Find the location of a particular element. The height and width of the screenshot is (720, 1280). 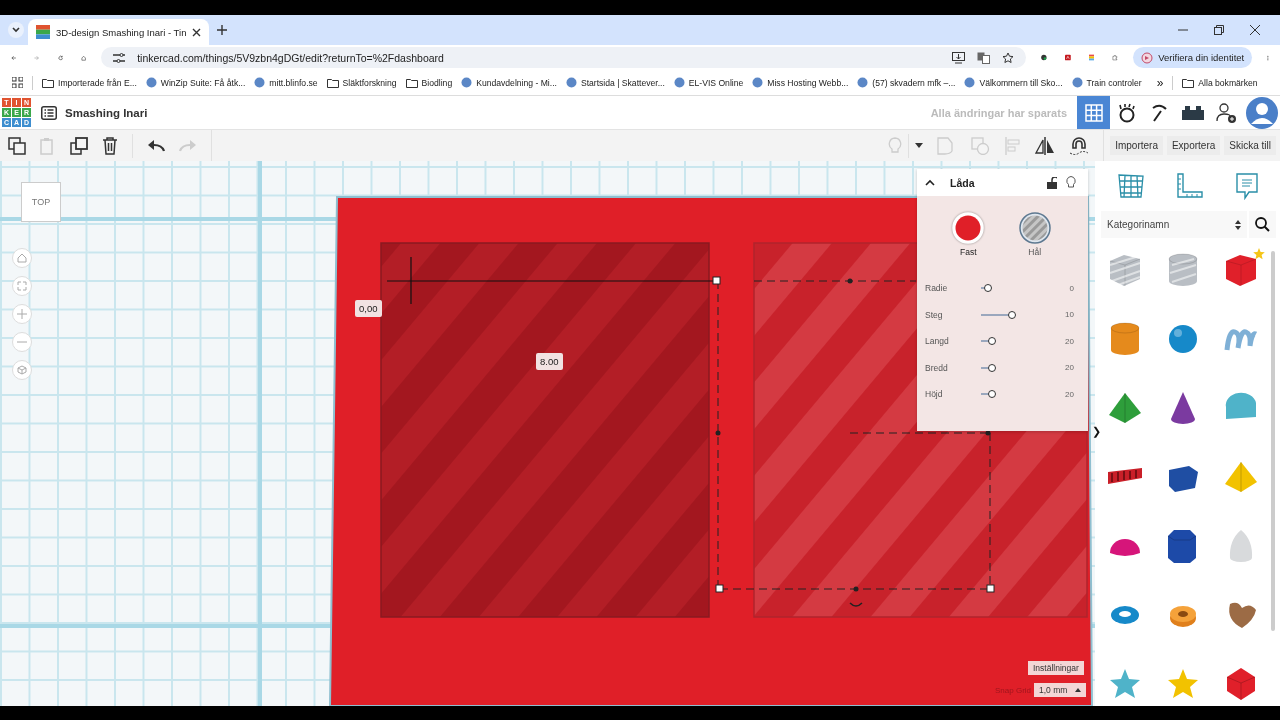

view-cube: TOP is located at coordinates (41, 202).